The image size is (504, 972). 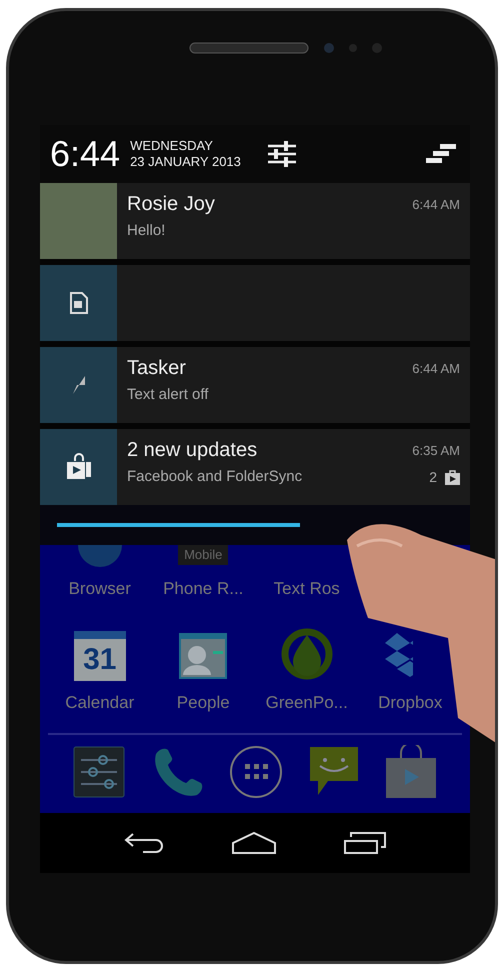 I want to click on notification-title: 2 new updates, so click(x=192, y=450).